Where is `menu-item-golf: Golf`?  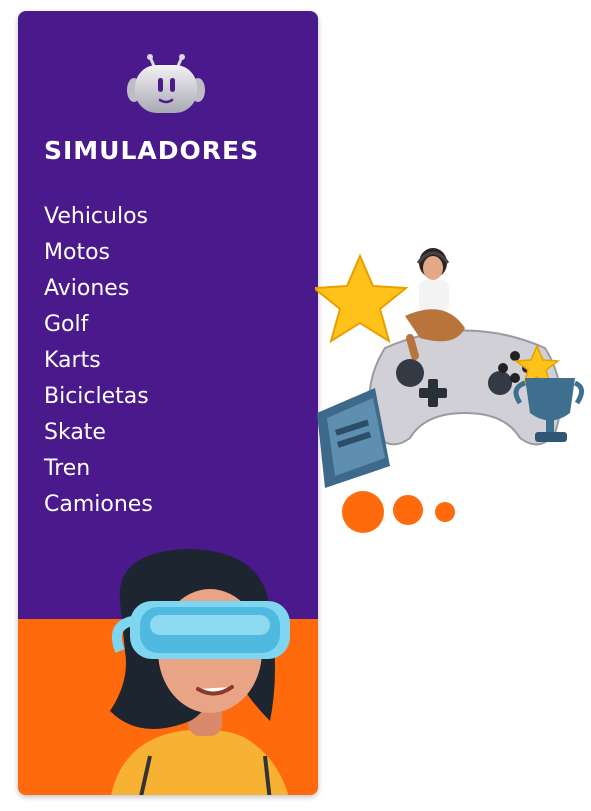 menu-item-golf: Golf is located at coordinates (98, 325).